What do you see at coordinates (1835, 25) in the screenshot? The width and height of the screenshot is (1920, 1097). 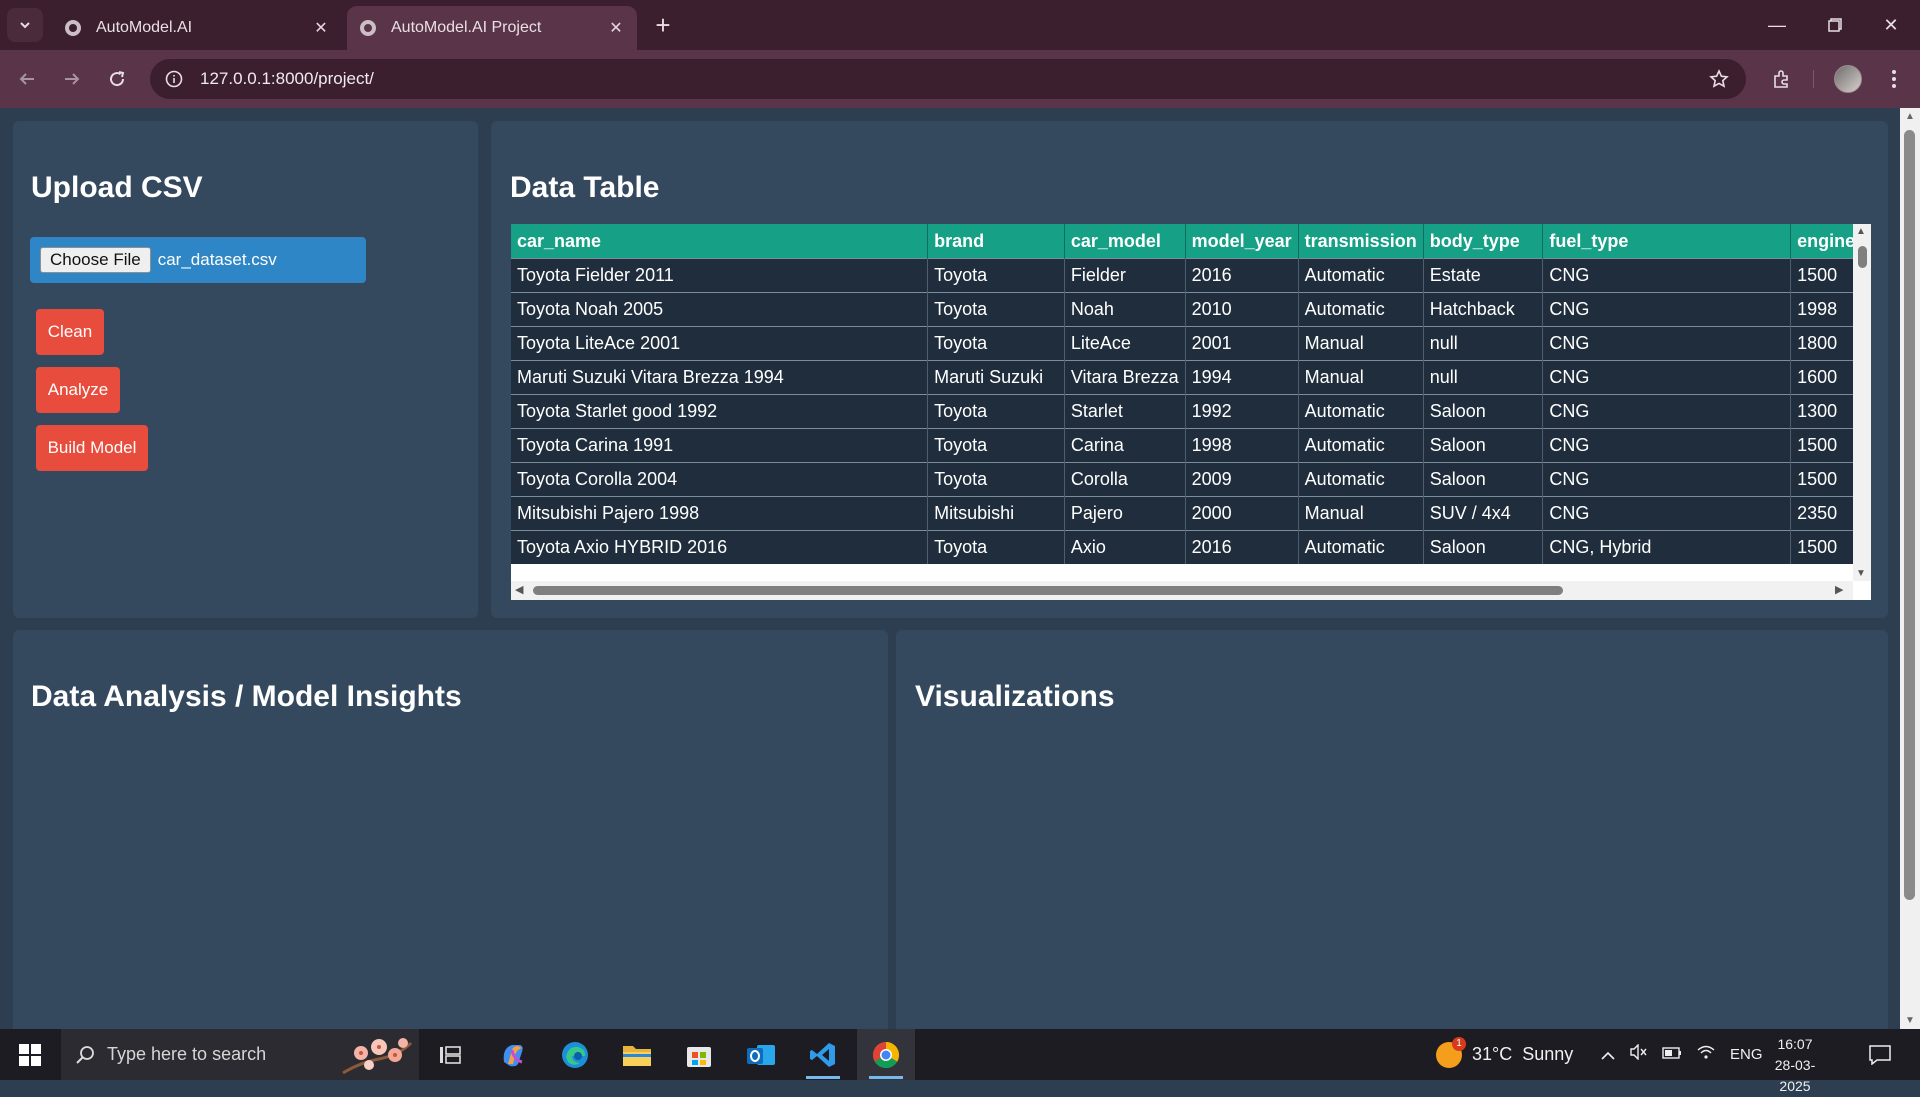 I see `restore-button` at bounding box center [1835, 25].